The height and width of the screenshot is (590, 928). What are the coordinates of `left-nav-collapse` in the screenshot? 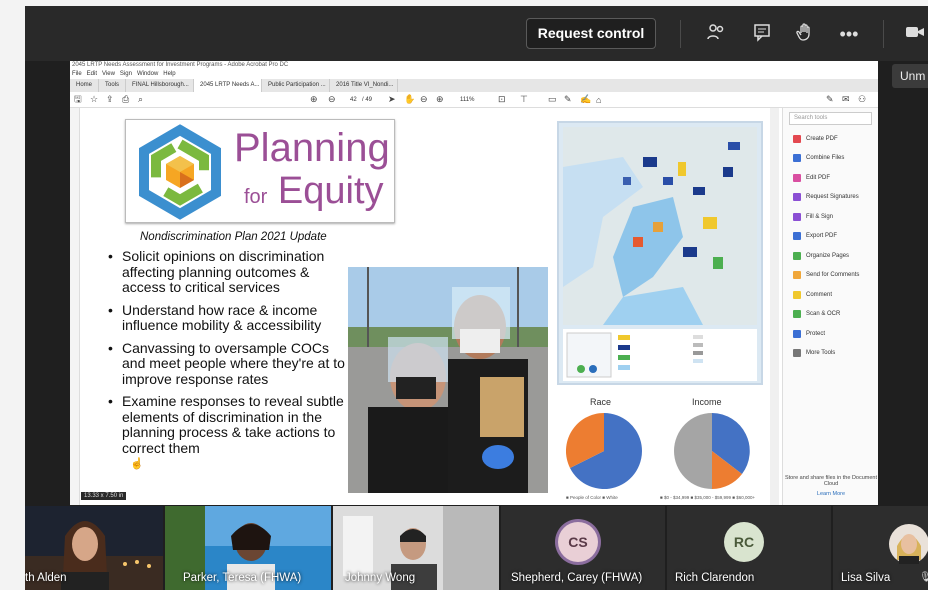 It's located at (75, 306).